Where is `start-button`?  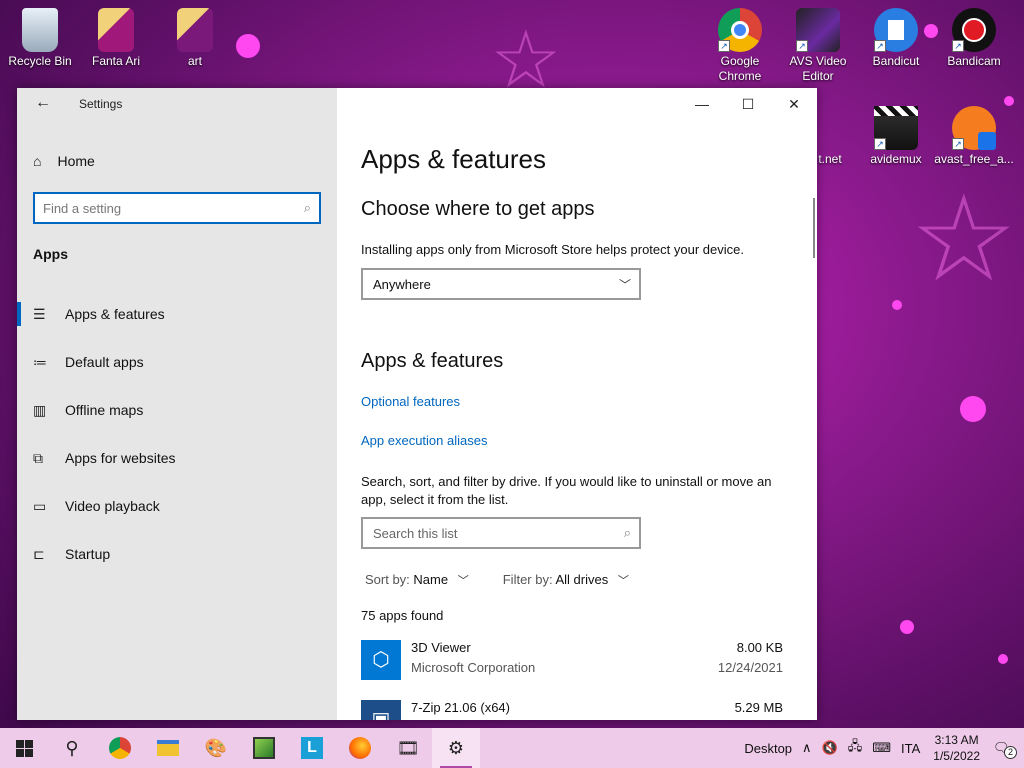
start-button is located at coordinates (24, 748).